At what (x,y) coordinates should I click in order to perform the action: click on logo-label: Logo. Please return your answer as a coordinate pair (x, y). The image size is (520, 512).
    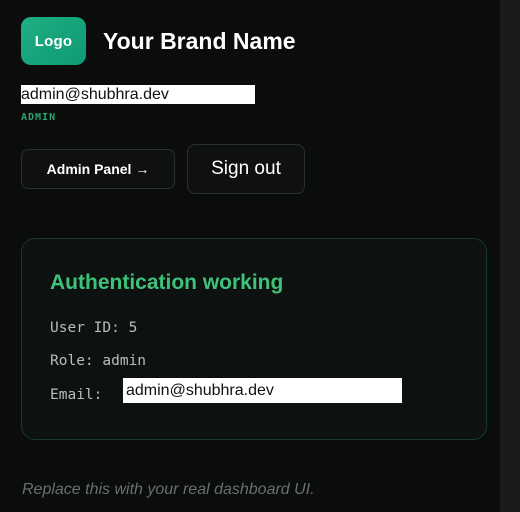
    Looking at the image, I should click on (53, 41).